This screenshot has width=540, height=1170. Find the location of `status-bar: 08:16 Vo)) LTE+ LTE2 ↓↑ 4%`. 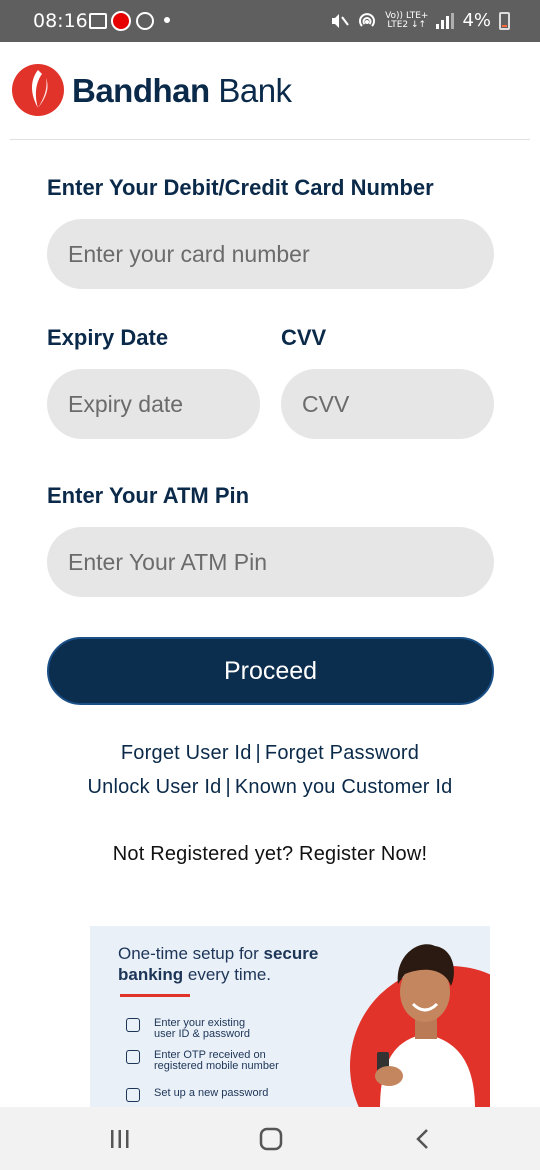

status-bar: 08:16 Vo)) LTE+ LTE2 ↓↑ 4% is located at coordinates (270, 21).